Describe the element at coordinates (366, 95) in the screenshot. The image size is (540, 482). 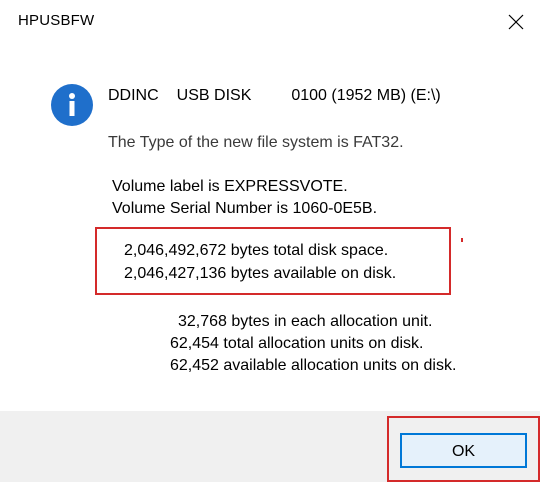
I see `drive-info: 0100 (1952 MB) (E:\)` at that location.